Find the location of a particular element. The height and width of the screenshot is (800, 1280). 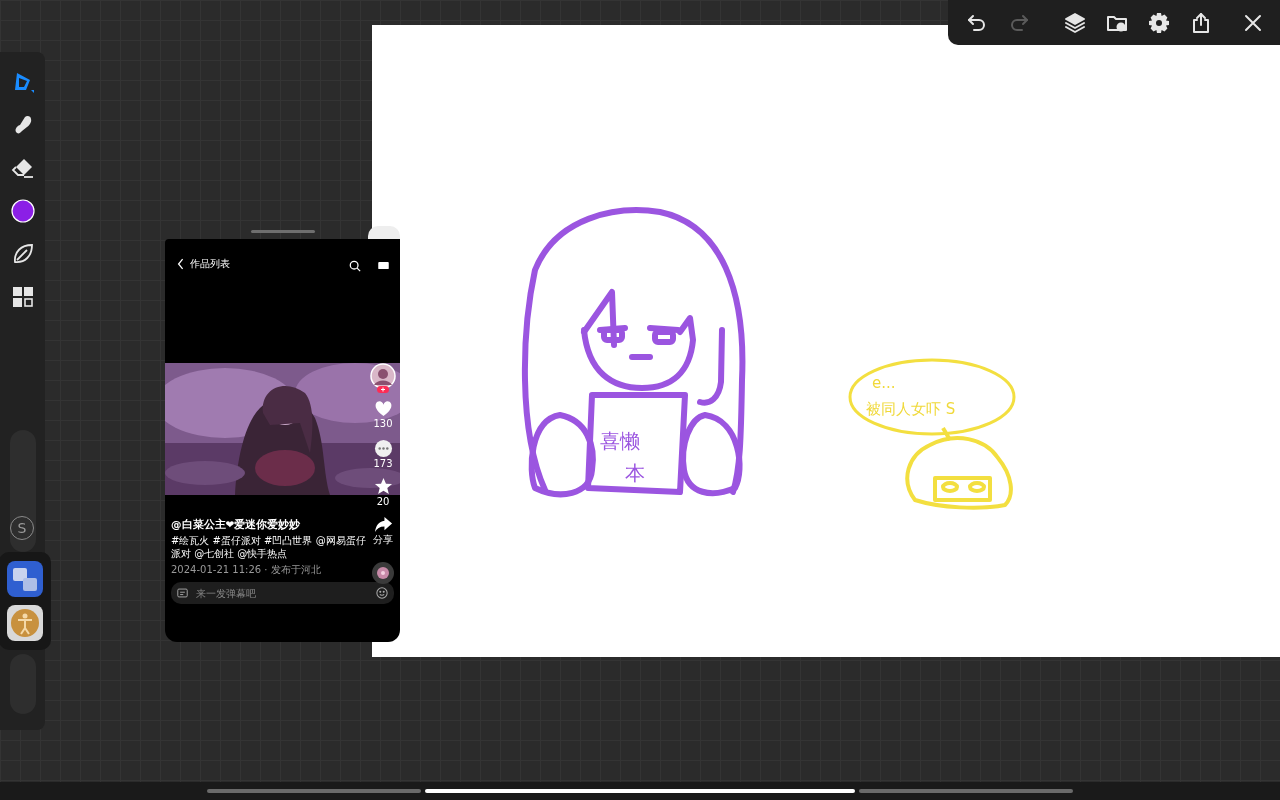

star-icon is located at coordinates (383, 486).